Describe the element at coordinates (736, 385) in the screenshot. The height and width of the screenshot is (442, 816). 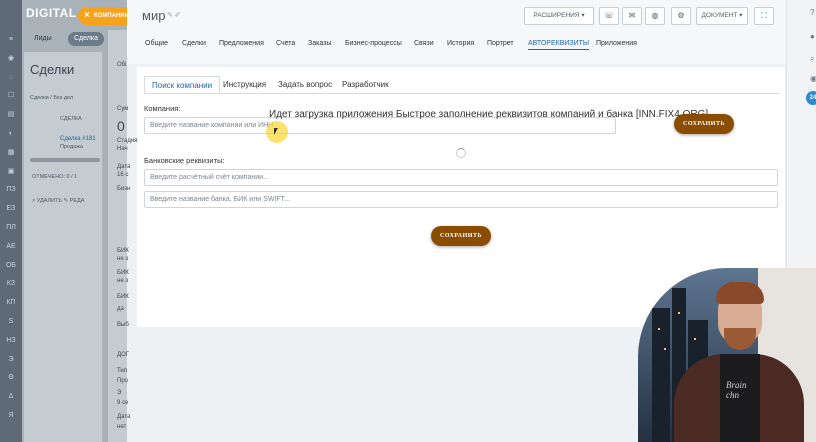
I see `shirt-print-line: Brain` at that location.